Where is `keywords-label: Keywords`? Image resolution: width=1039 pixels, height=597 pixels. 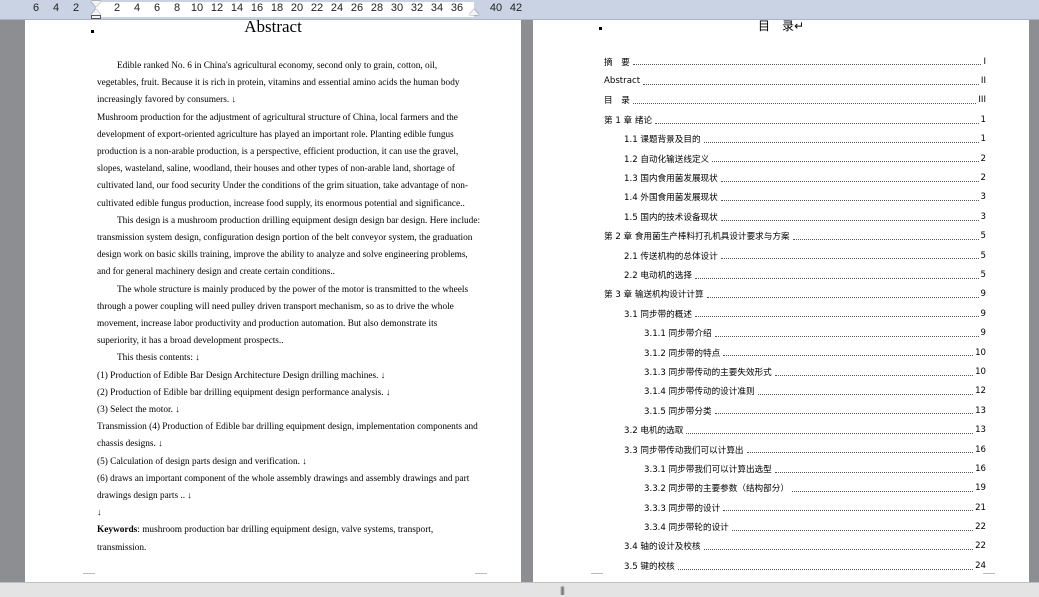 keywords-label: Keywords is located at coordinates (117, 530).